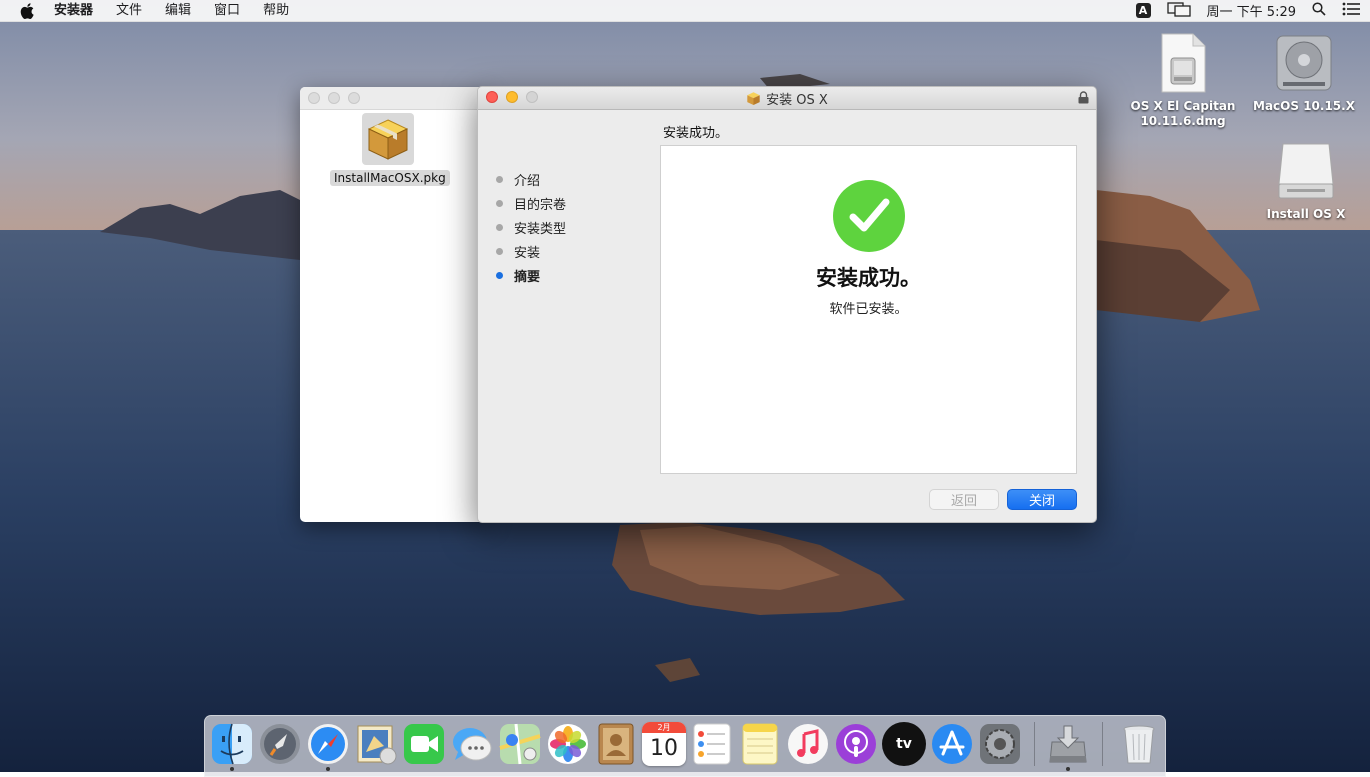 This screenshot has width=1370, height=777. Describe the element at coordinates (472, 744) in the screenshot. I see `messages-icon` at that location.